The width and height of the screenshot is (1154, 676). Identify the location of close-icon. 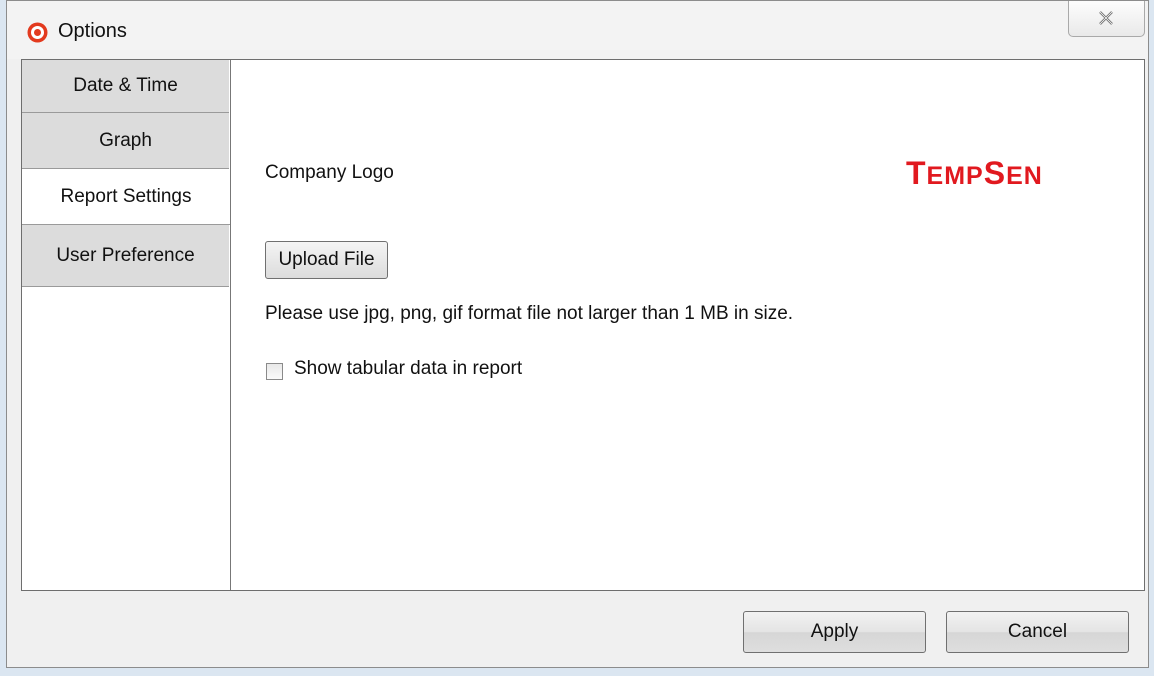
(1106, 18).